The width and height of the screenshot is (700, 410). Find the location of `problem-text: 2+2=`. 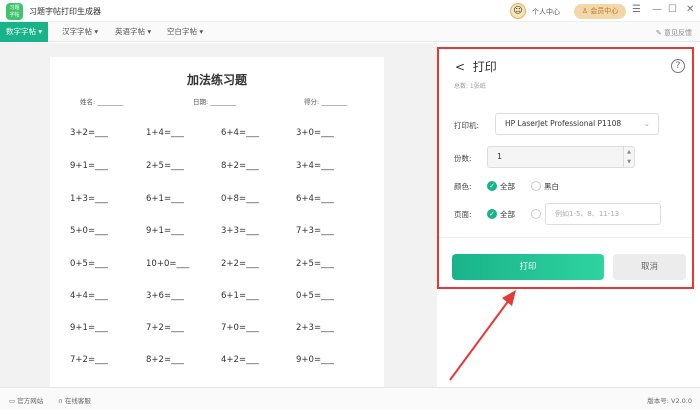

problem-text: 2+2= is located at coordinates (234, 264).